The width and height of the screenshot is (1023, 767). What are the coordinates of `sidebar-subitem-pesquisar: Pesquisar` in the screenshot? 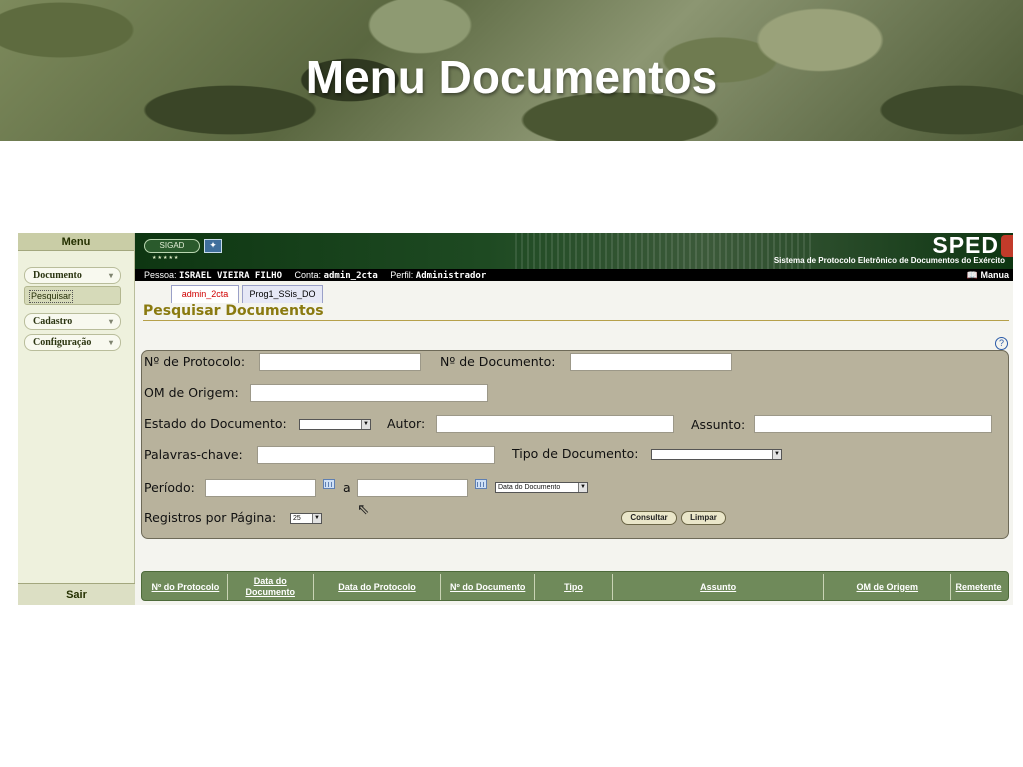 It's located at (72, 295).